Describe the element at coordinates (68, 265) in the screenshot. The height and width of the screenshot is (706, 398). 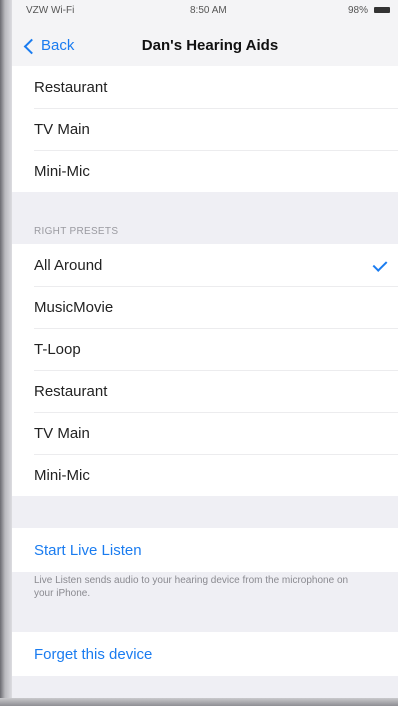
I see `preset-label: All Around` at that location.